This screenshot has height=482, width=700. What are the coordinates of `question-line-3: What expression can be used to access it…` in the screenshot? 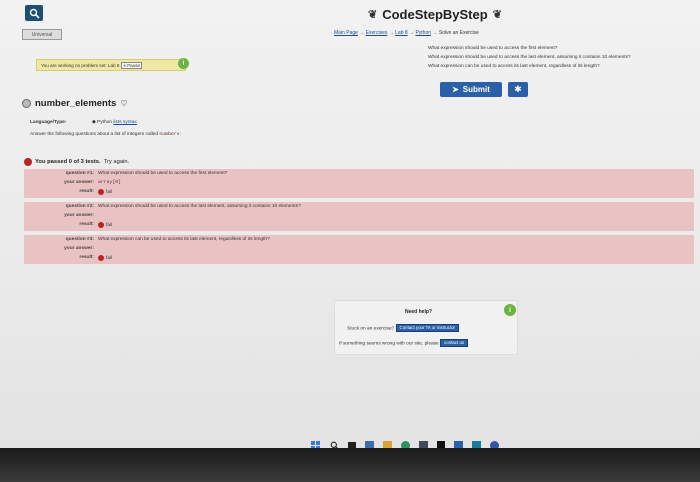 It's located at (514, 66).